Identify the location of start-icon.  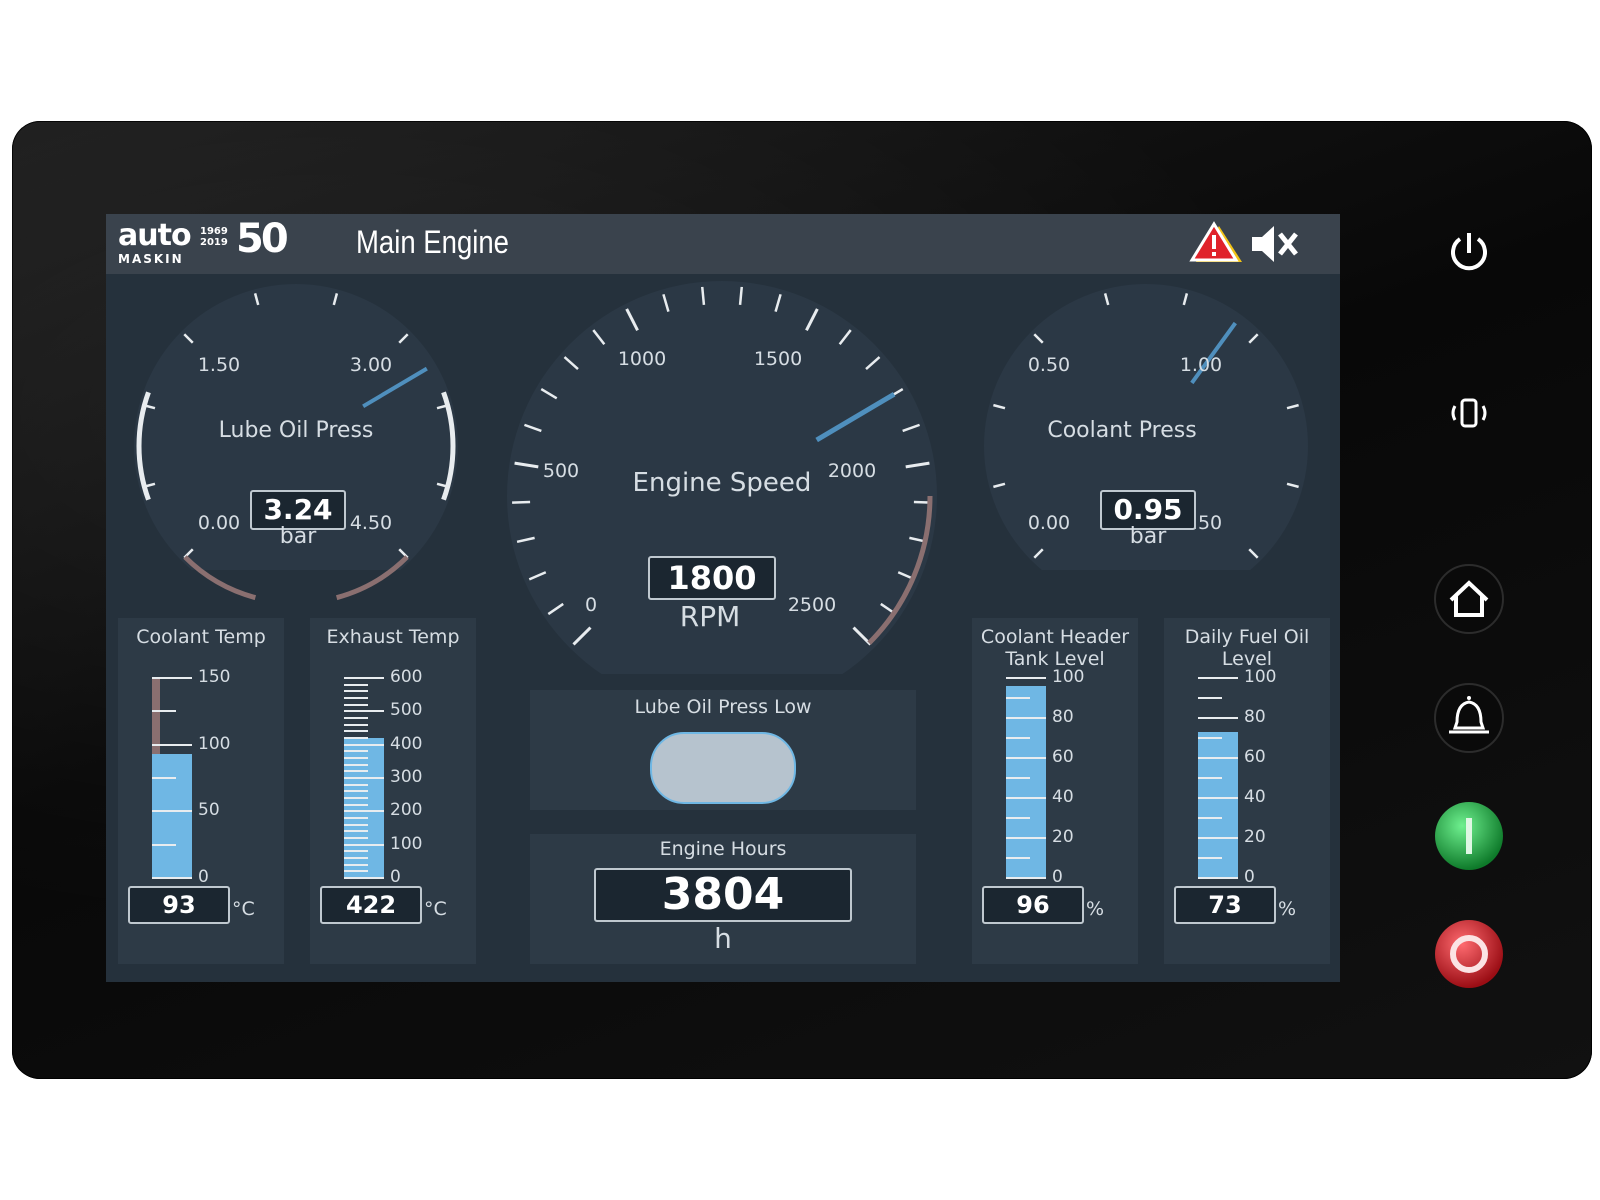
(1469, 836).